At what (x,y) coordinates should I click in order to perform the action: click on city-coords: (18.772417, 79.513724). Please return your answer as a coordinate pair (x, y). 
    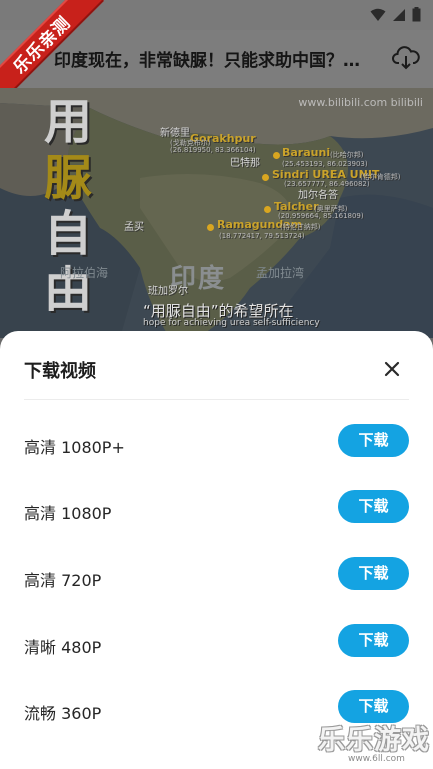
    Looking at the image, I should click on (262, 236).